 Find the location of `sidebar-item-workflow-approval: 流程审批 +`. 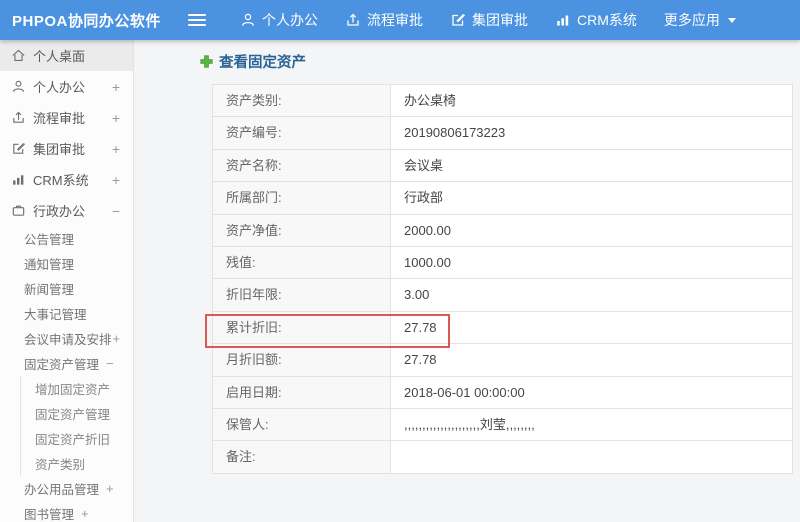

sidebar-item-workflow-approval: 流程审批 + is located at coordinates (66, 117).